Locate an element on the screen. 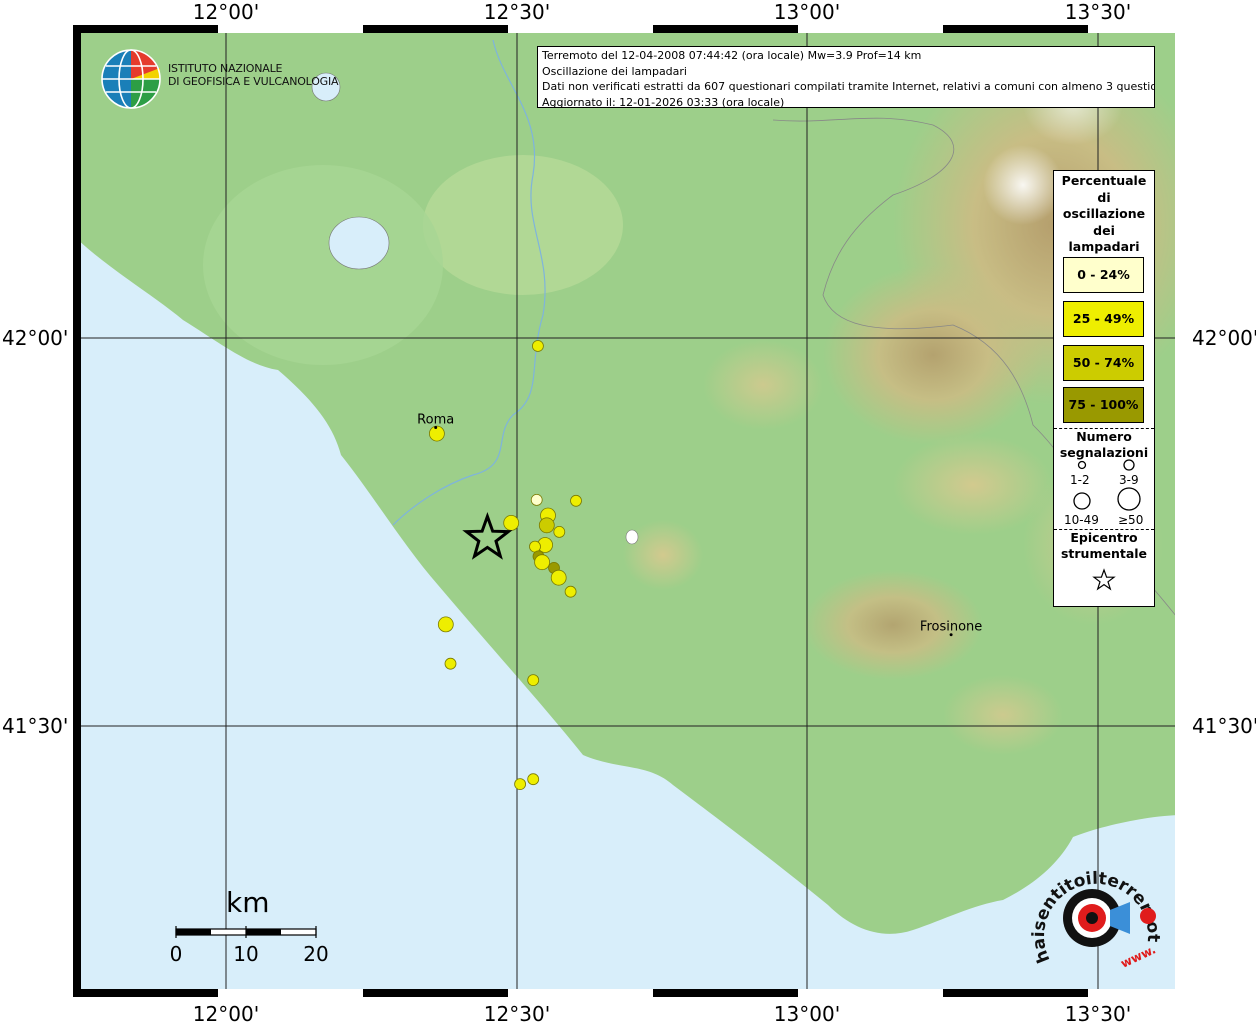 Image resolution: width=1256 pixels, height=1026 pixels. legend-title-line: lampadari is located at coordinates (1104, 246).